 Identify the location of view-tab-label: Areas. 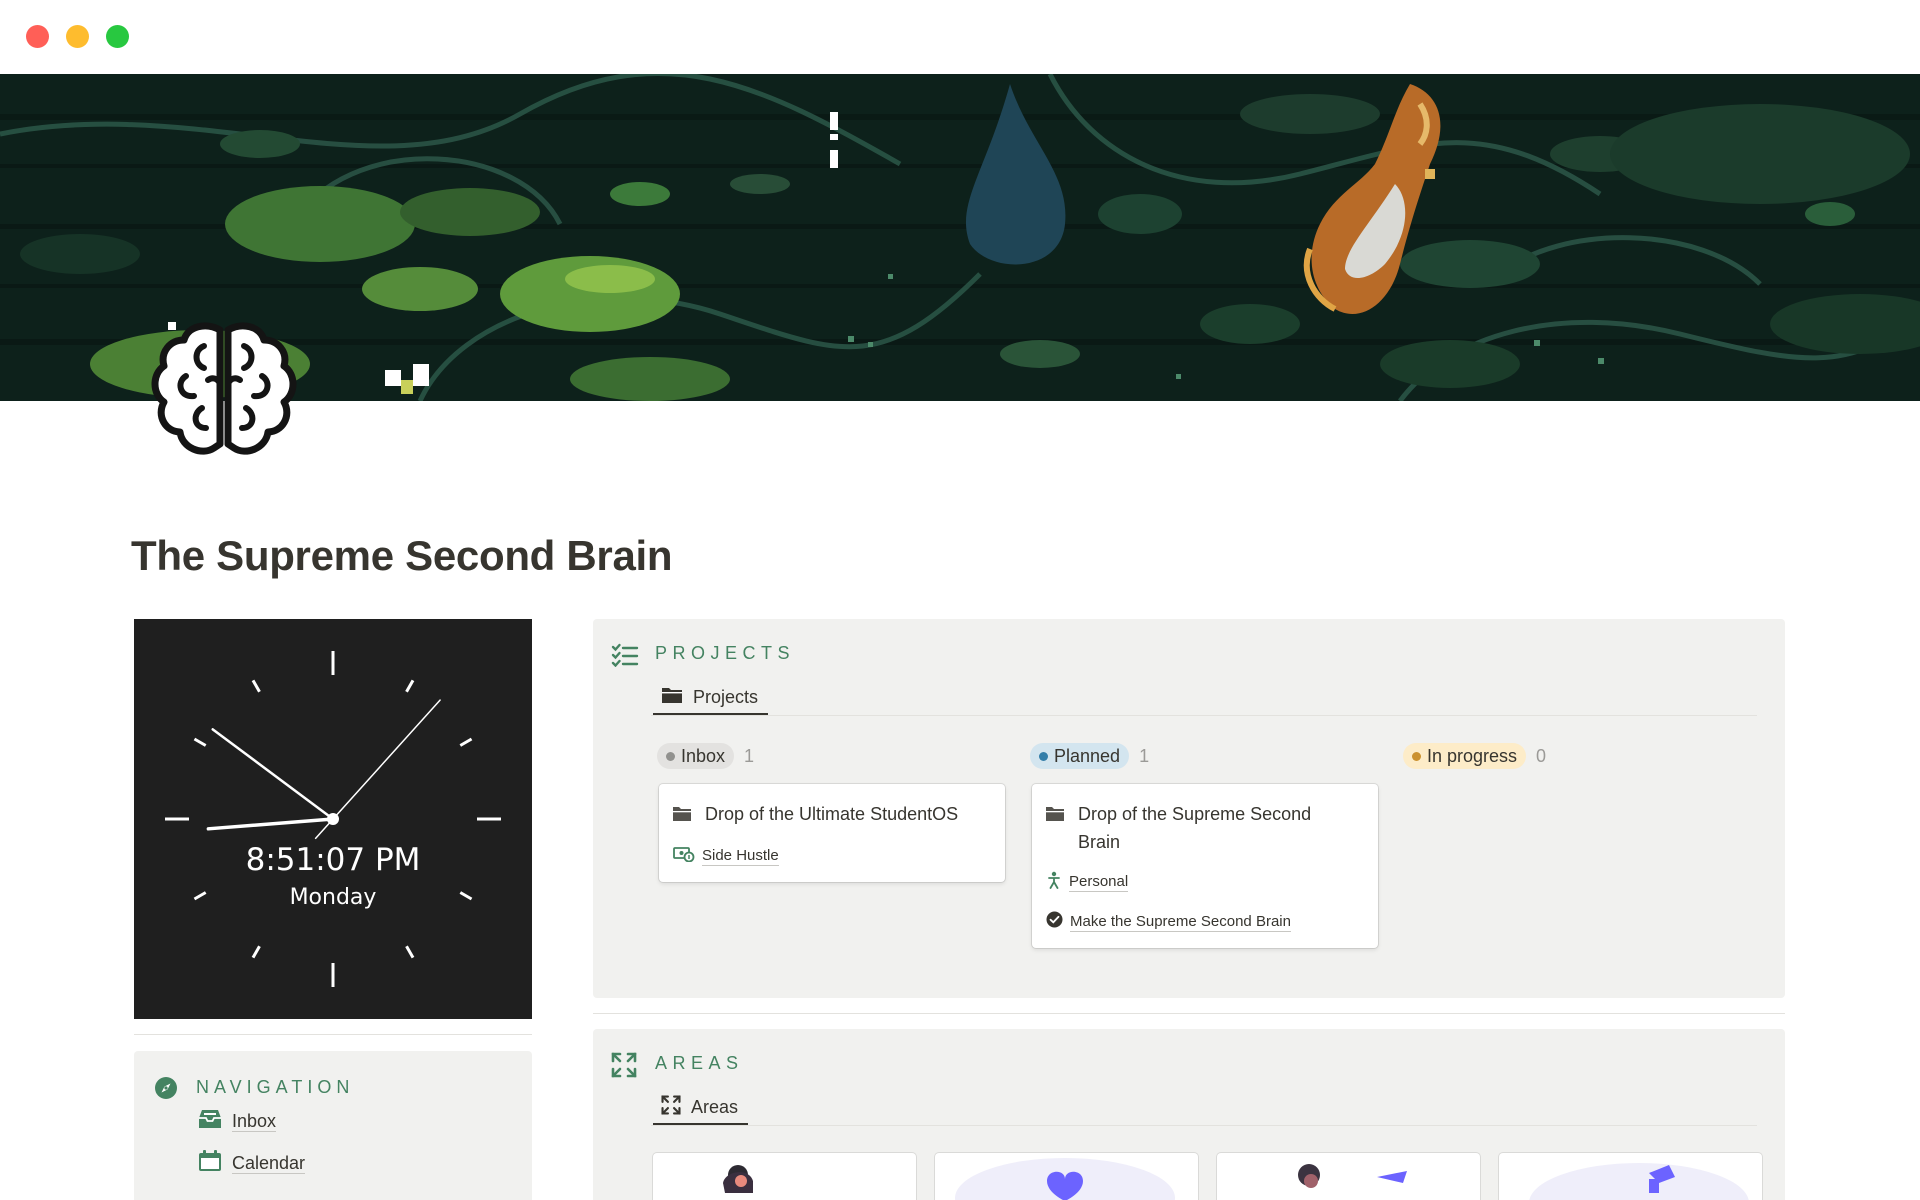
(715, 1106).